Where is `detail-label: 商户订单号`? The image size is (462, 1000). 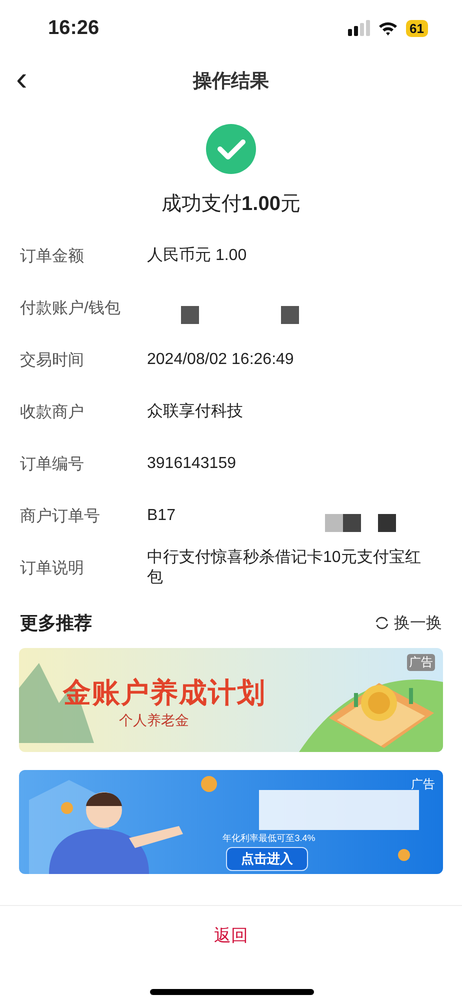
detail-label: 商户订单号 is located at coordinates (60, 516).